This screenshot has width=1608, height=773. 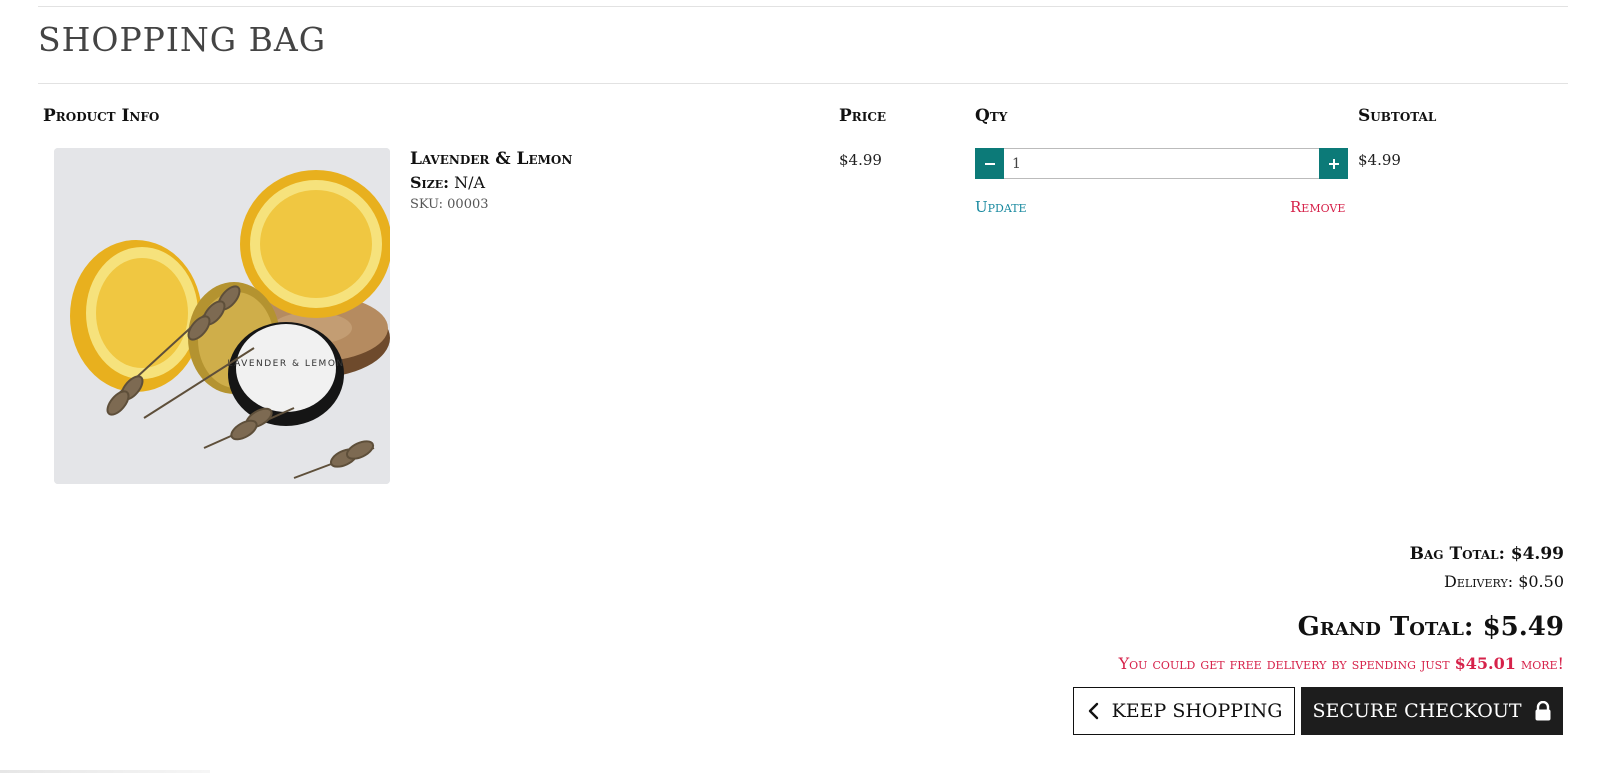 What do you see at coordinates (285, 364) in the screenshot?
I see `tin-label: LAVENDER & LEMON` at bounding box center [285, 364].